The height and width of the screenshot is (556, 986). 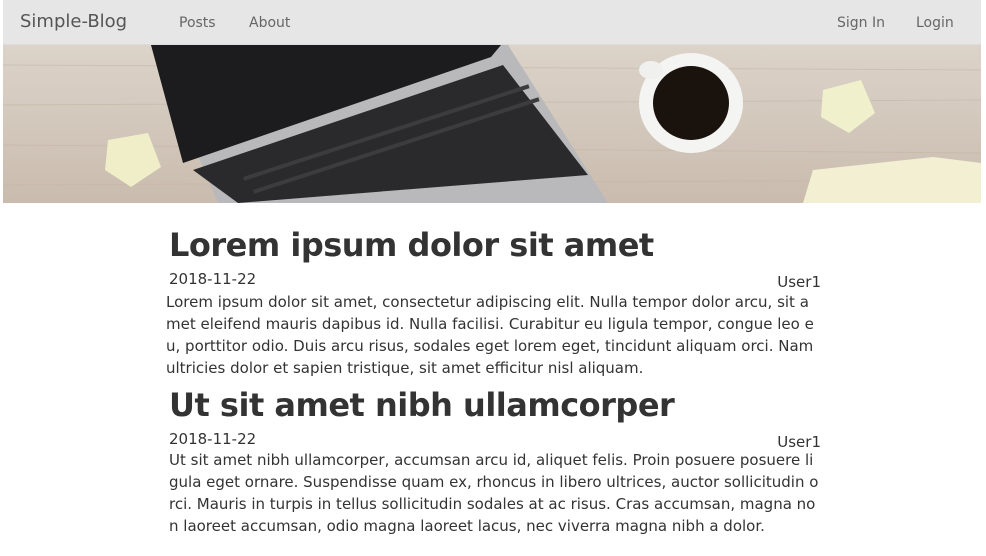 I want to click on post-title: Ut sit amet nibh ullamcorper, so click(x=497, y=405).